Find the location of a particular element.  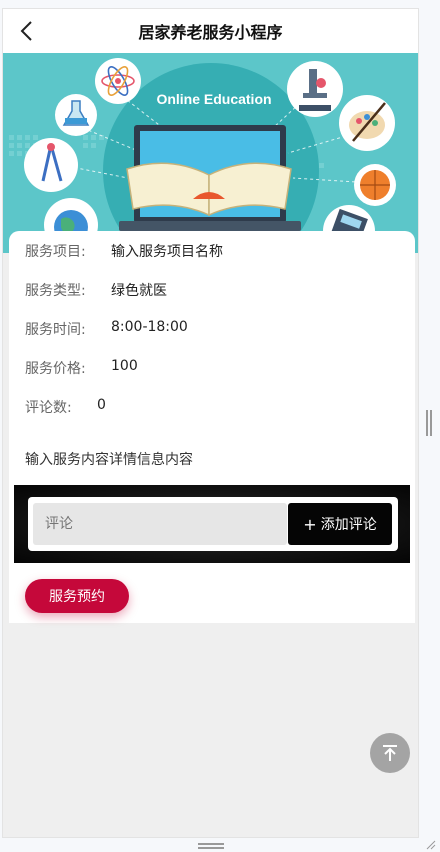

back-to-top-button is located at coordinates (390, 753).